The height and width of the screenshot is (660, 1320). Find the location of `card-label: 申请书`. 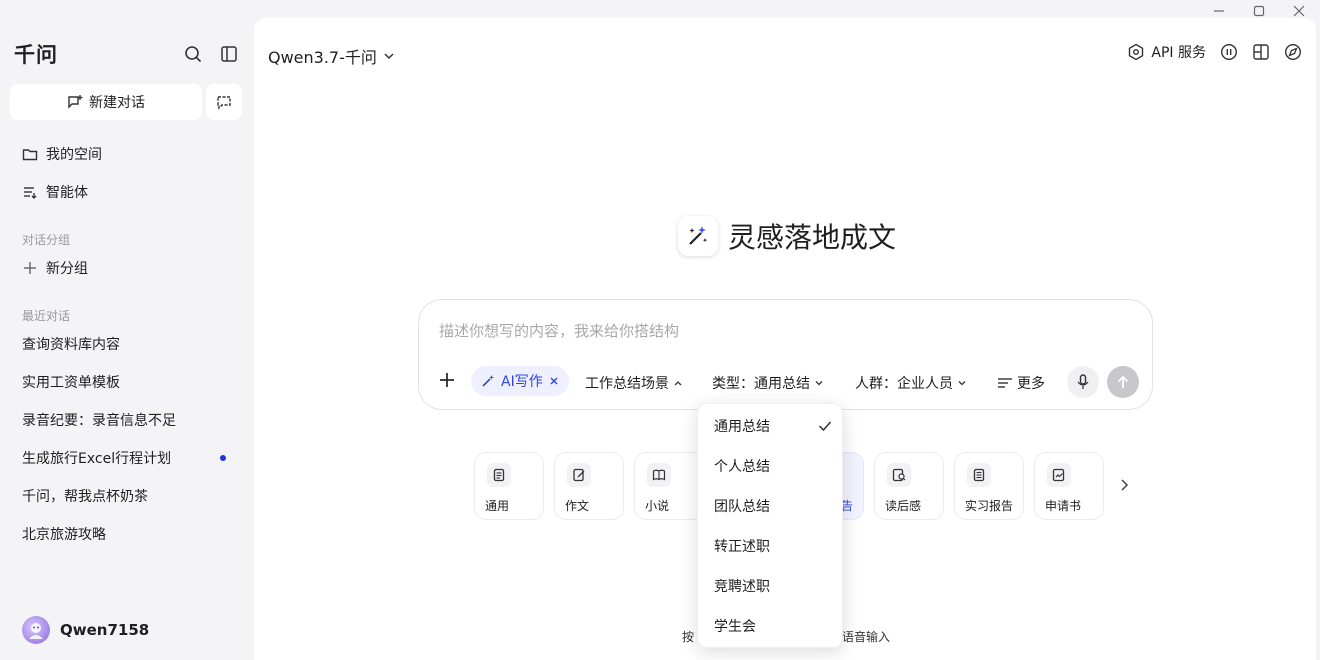

card-label: 申请书 is located at coordinates (1063, 506).